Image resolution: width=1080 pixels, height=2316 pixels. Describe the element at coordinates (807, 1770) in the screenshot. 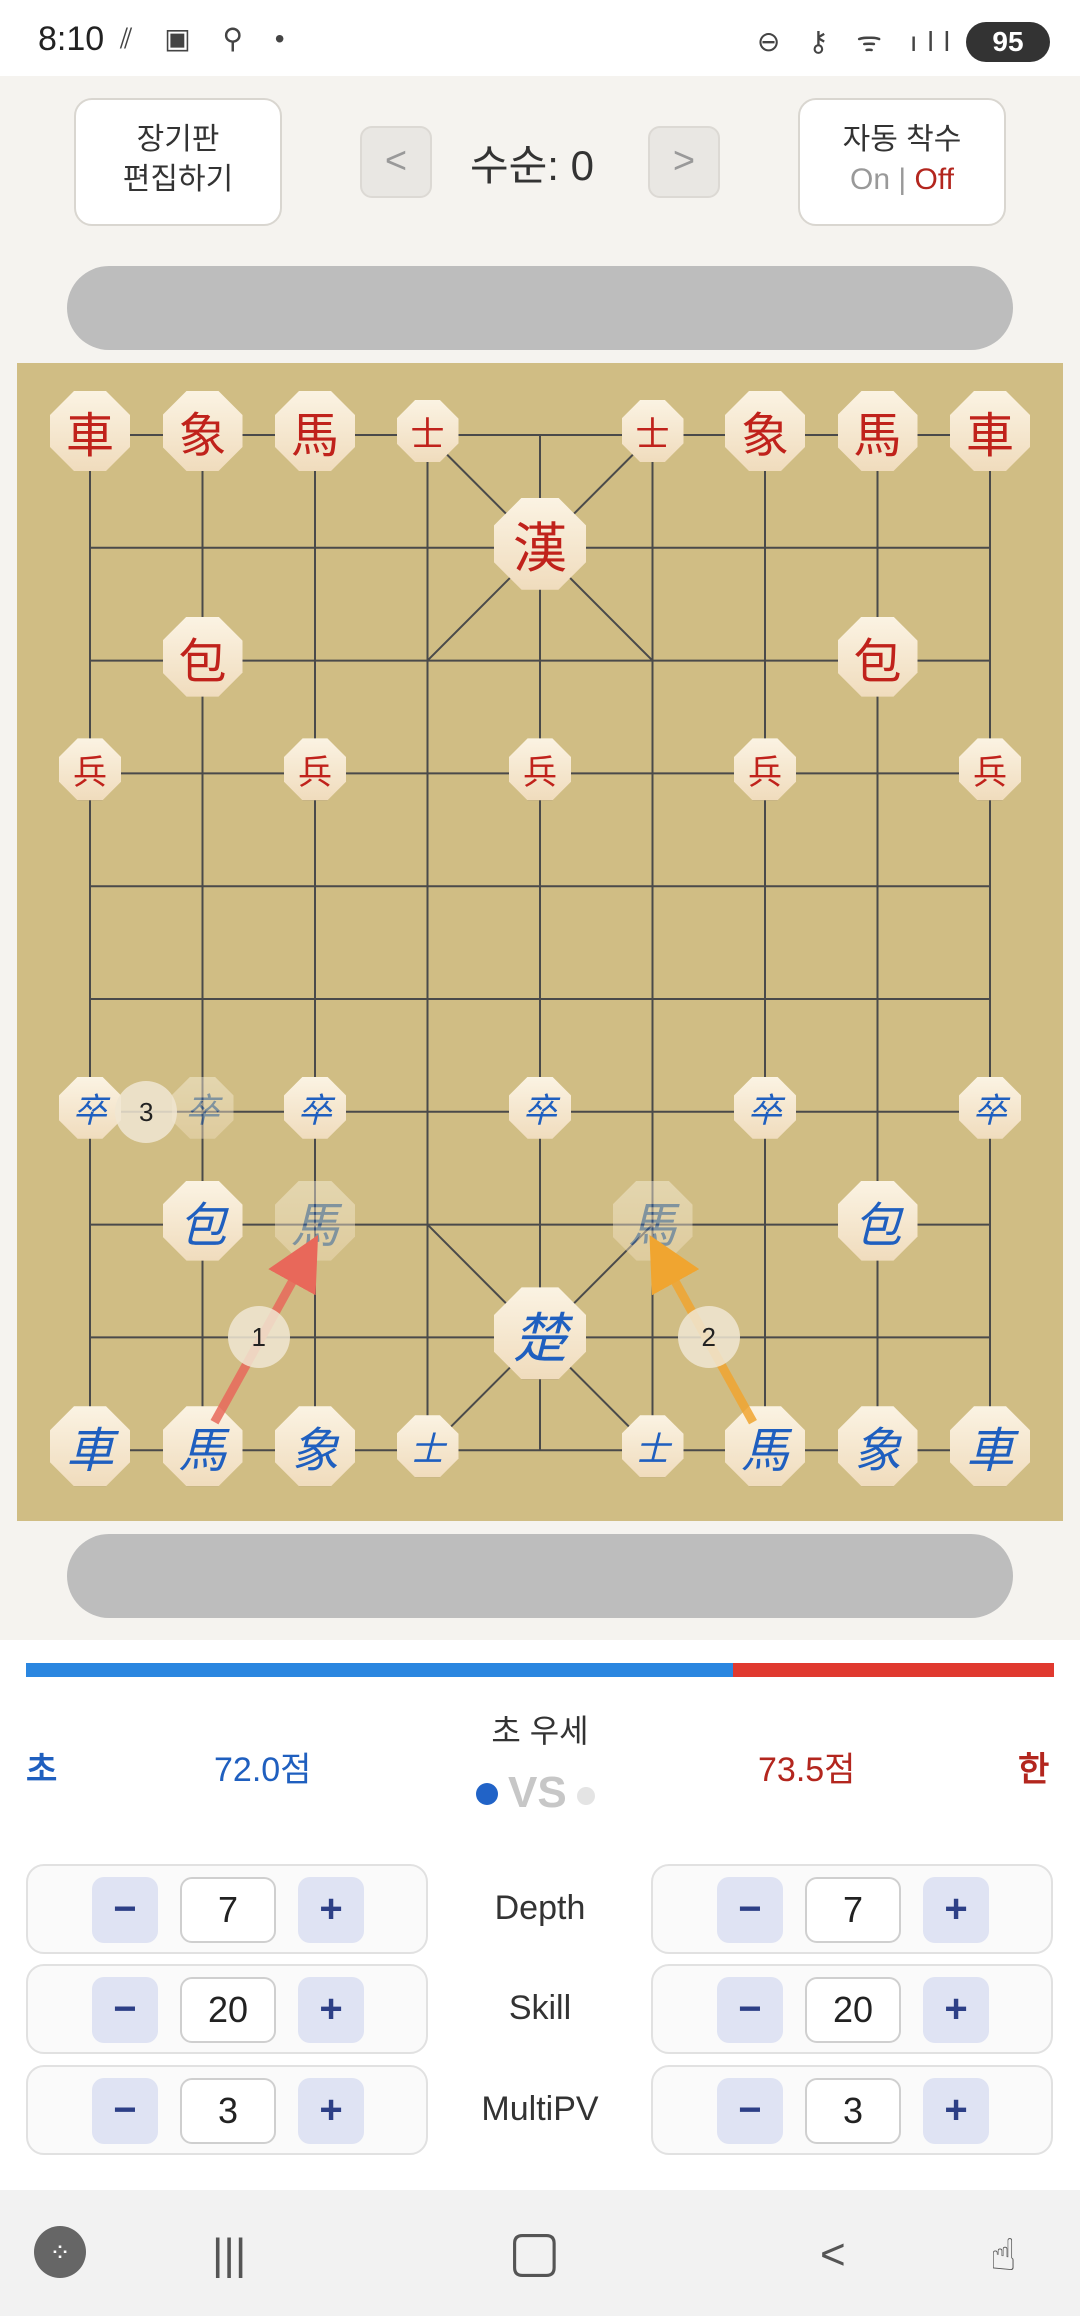

I see `han-score: 73.5점` at that location.